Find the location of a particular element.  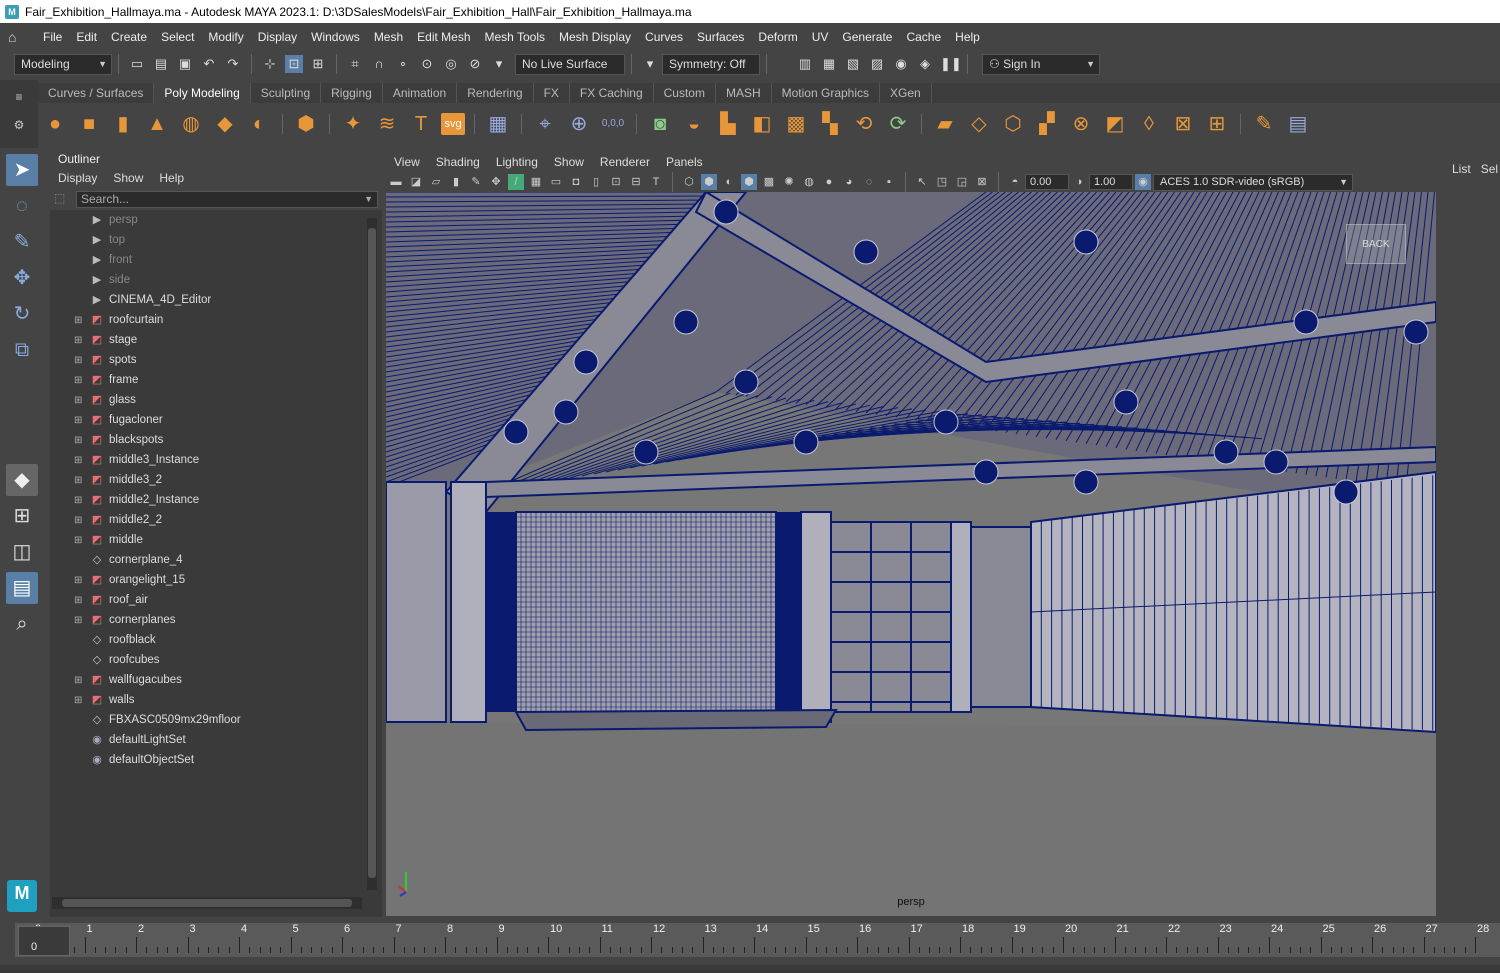

symmetry-dropdown: Symmetry: Off is located at coordinates (711, 64).